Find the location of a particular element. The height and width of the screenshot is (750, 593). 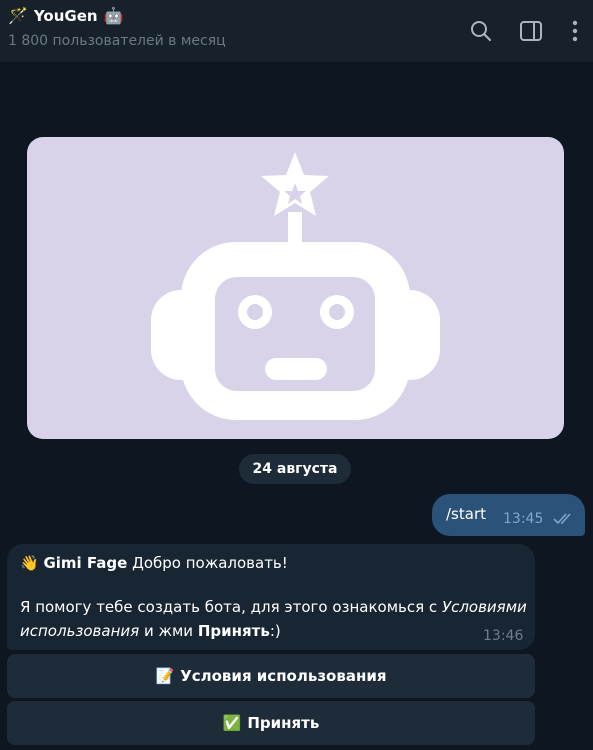

terms-button: 📝 Условия использования is located at coordinates (271, 676).